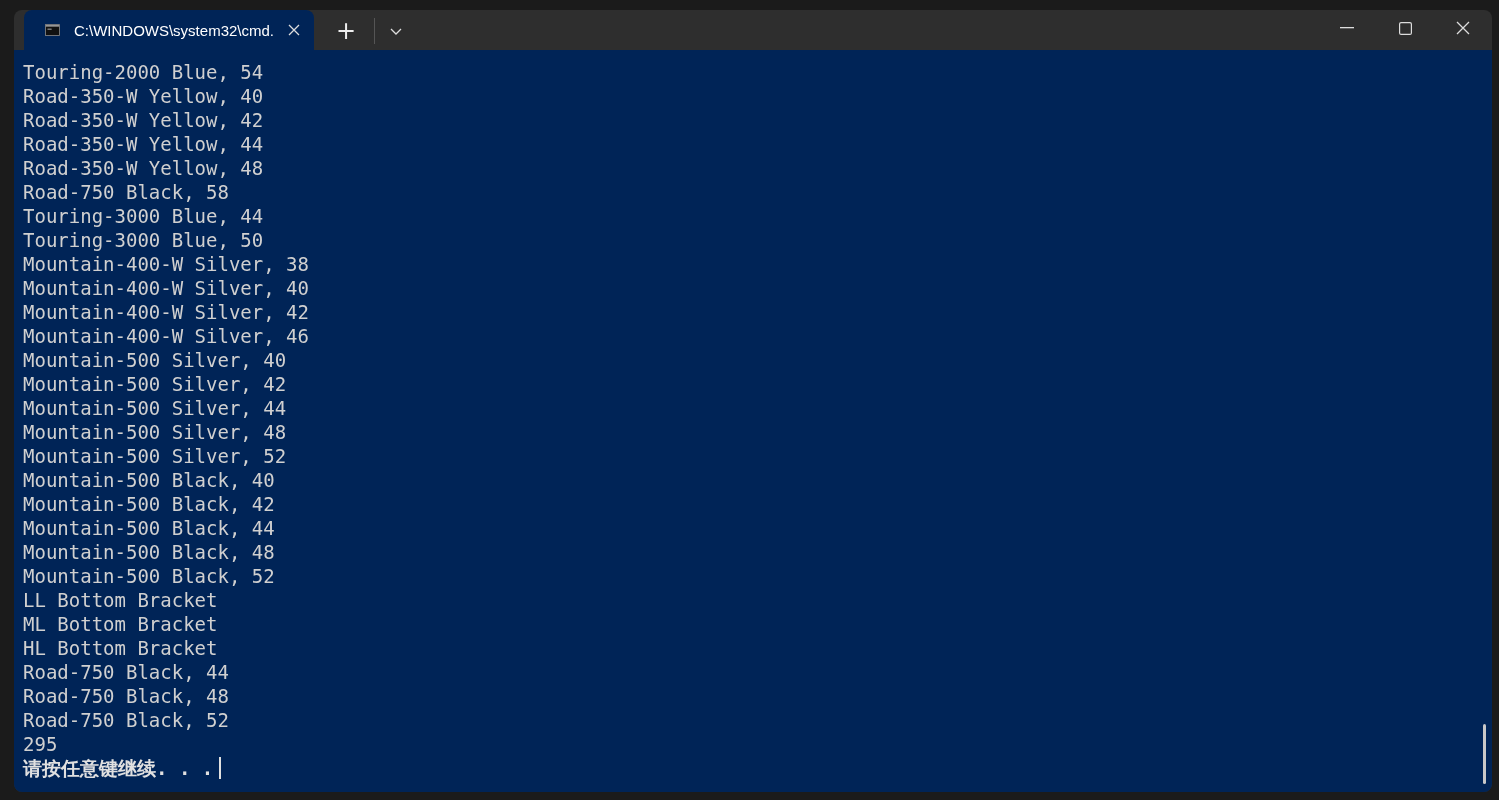 The width and height of the screenshot is (1499, 800). Describe the element at coordinates (1405, 28) in the screenshot. I see `maximize-icon` at that location.